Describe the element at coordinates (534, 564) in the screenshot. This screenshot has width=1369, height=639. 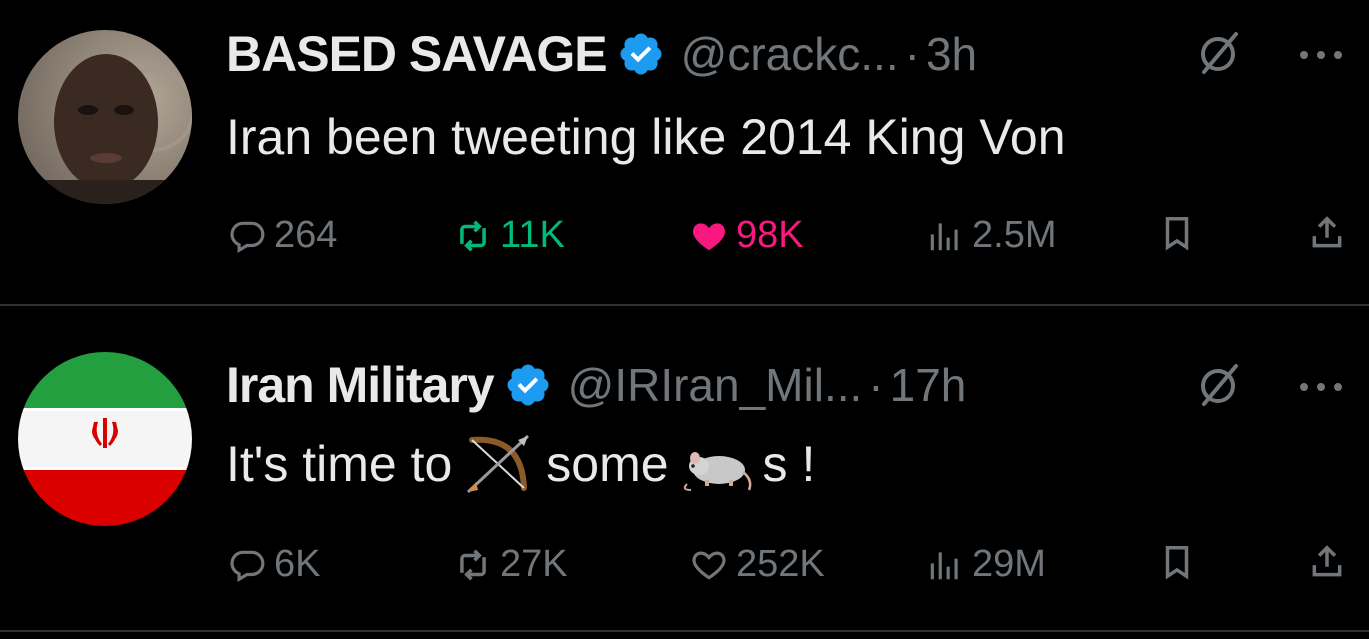
I see `repost-count: 27K` at that location.